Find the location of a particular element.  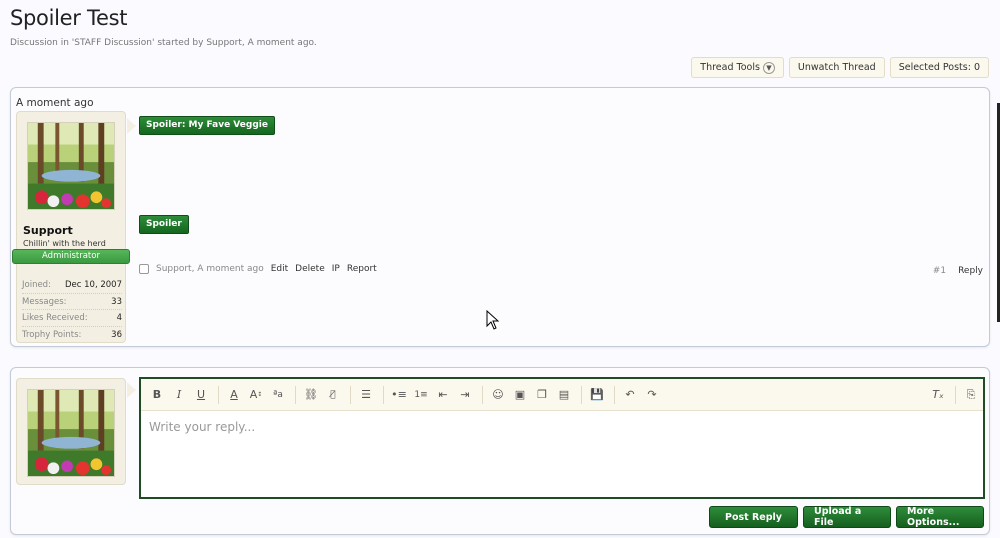

reply-avatar-box is located at coordinates (71, 431).